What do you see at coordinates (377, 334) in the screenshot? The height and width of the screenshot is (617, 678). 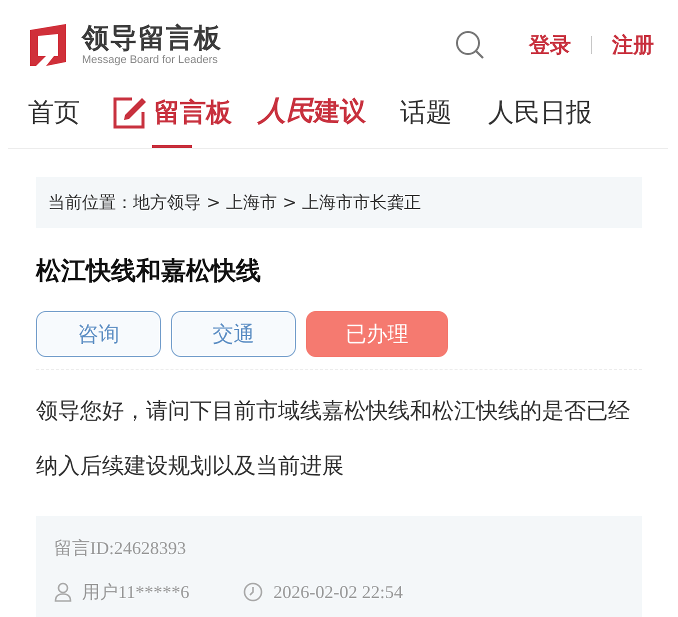 I see `status-tag: 已办理` at bounding box center [377, 334].